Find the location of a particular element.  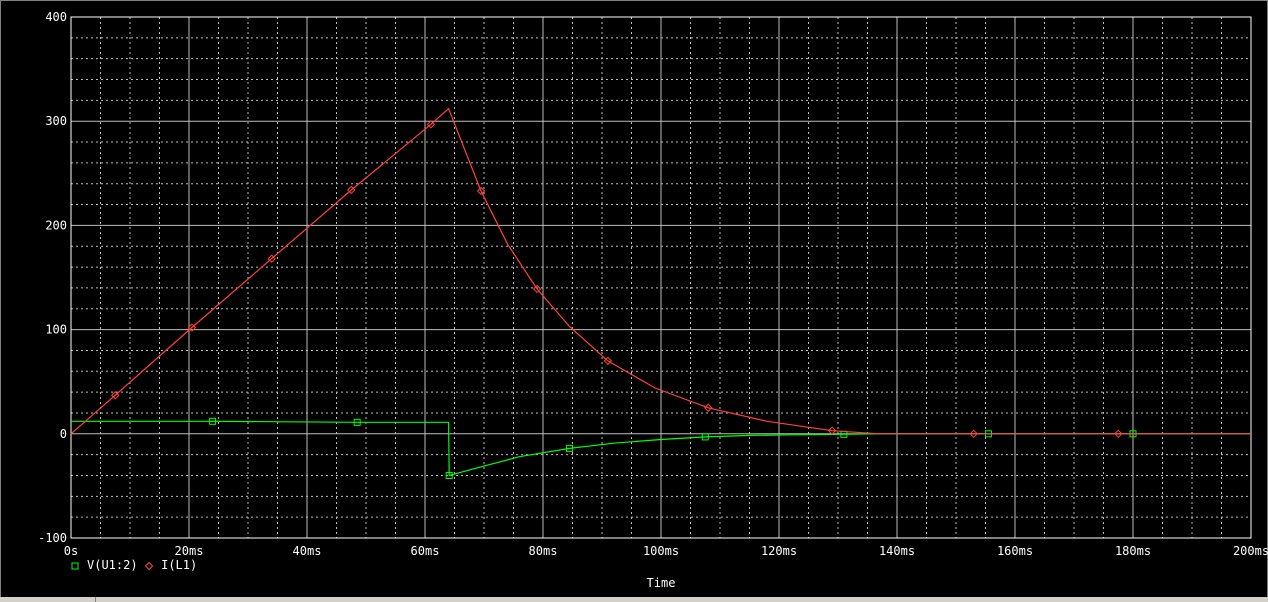

status-strip-divider is located at coordinates (95, 599).